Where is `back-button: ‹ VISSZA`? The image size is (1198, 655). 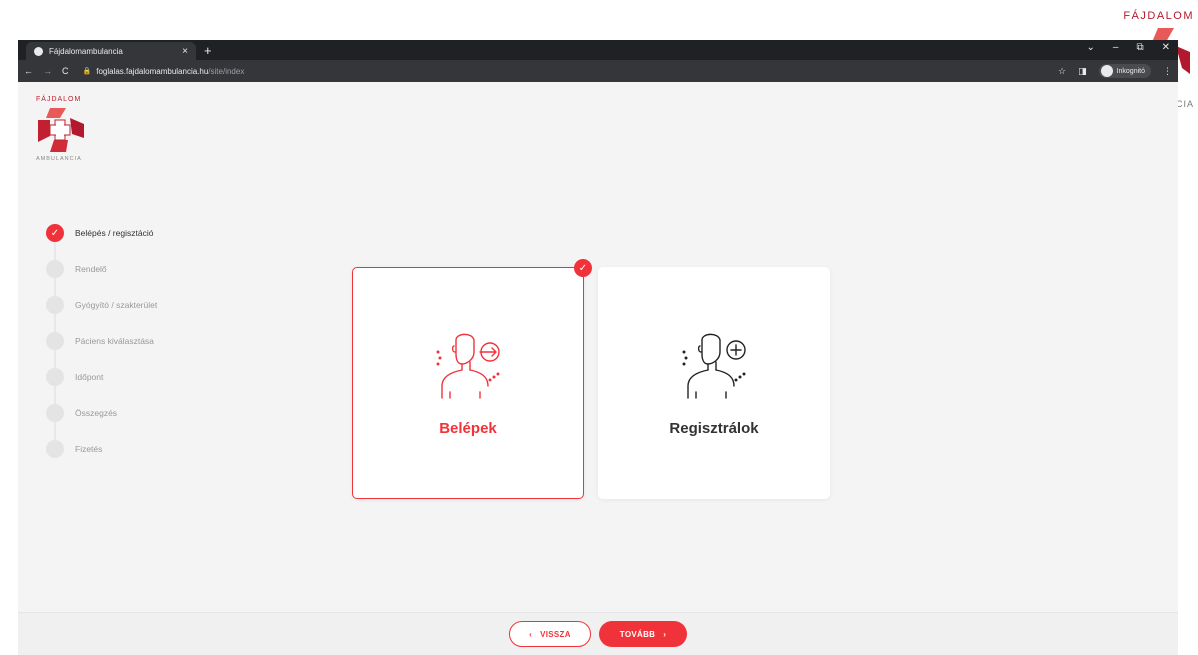
back-button: ‹ VISSZA is located at coordinates (550, 634).